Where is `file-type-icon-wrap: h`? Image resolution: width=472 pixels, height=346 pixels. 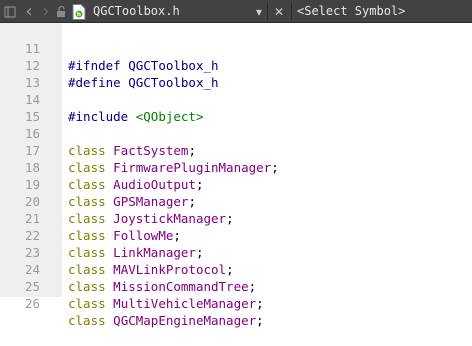 file-type-icon-wrap: h is located at coordinates (79, 11).